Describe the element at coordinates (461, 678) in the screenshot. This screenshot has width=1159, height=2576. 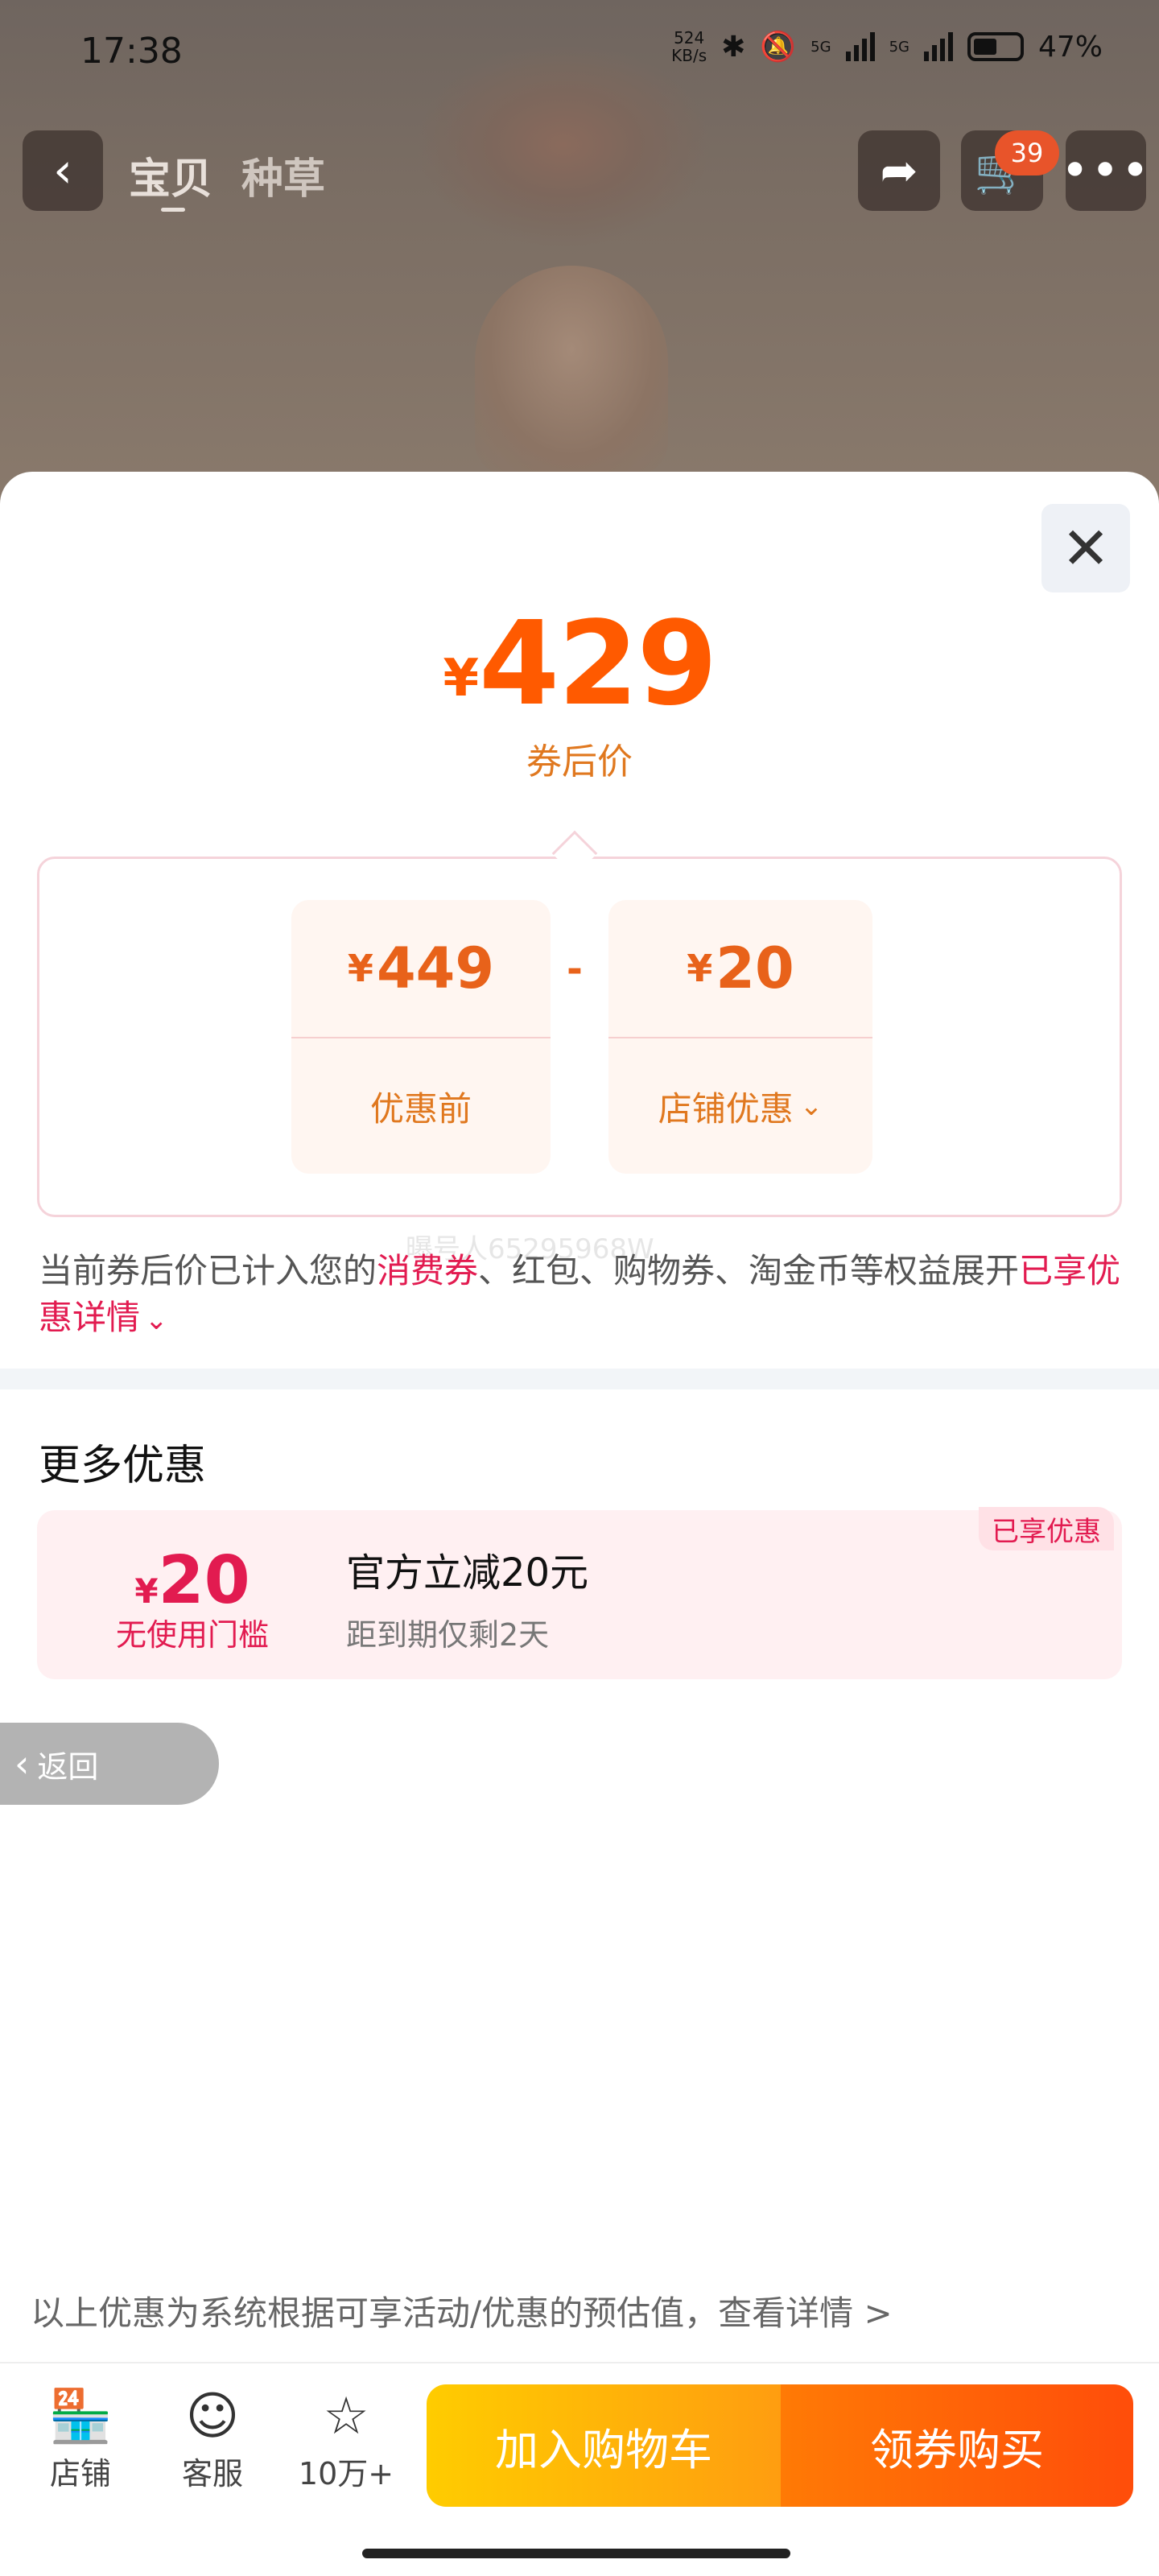
I see `price-currency: ¥` at that location.